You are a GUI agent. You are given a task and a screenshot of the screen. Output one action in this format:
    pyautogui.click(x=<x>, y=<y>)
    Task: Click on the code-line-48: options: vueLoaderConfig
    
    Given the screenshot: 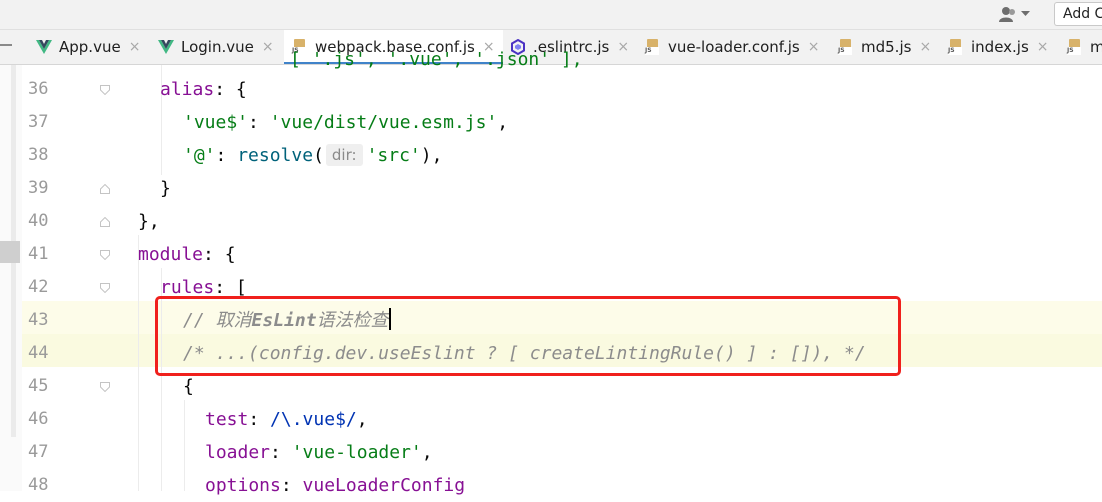 What is the action you would take?
    pyautogui.click(x=335, y=485)
    